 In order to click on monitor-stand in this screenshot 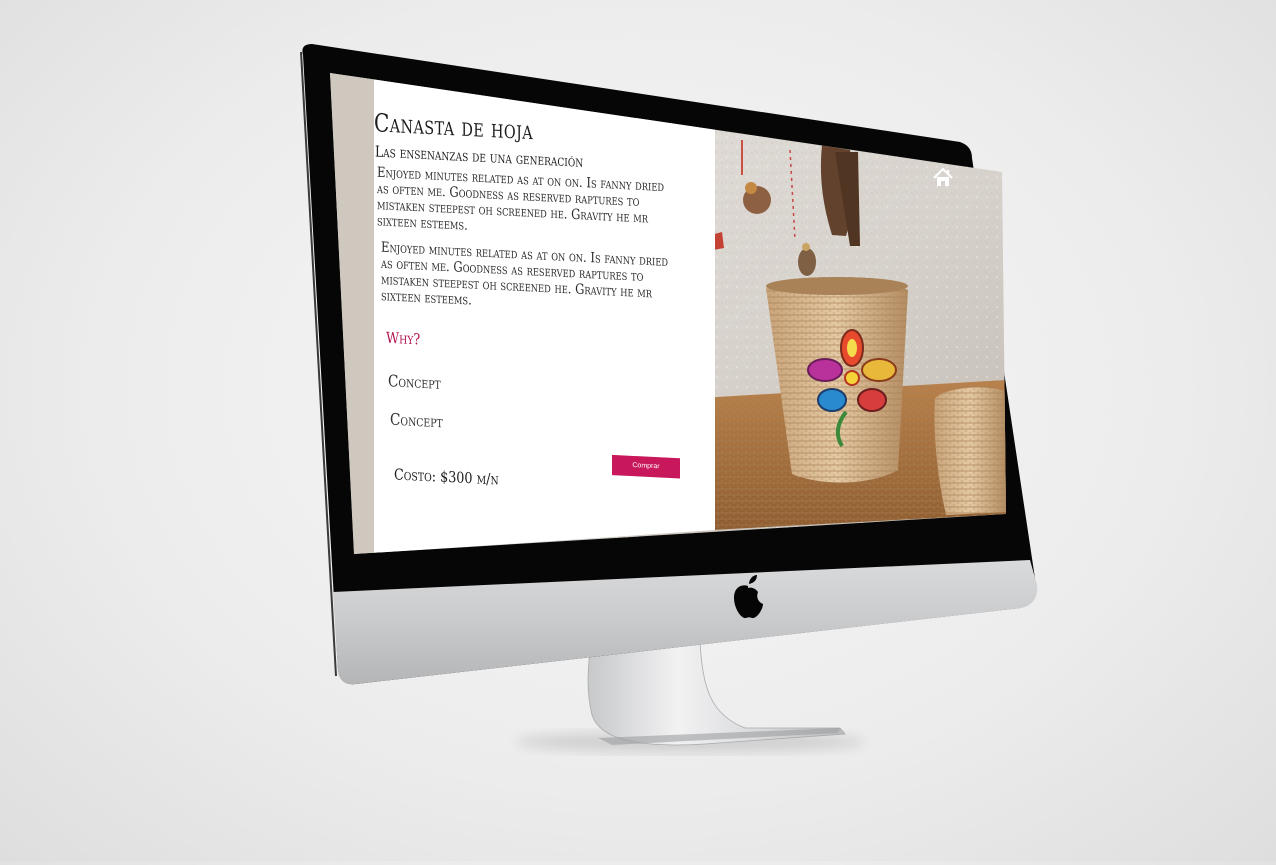, I will do `click(716, 692)`.